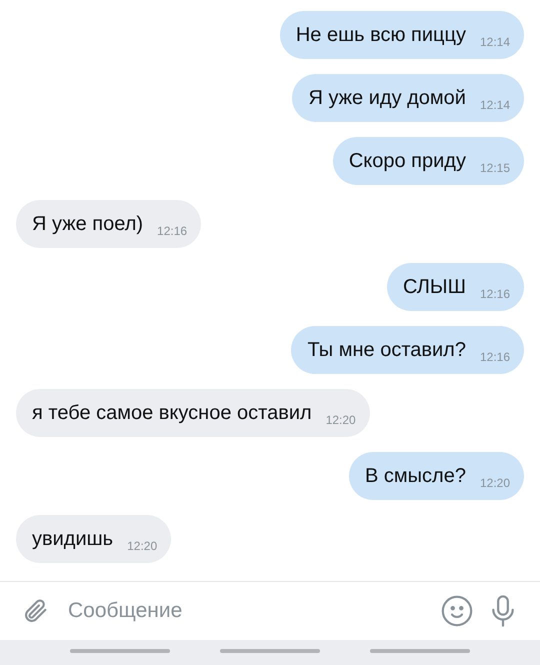  Describe the element at coordinates (381, 35) in the screenshot. I see `message-text: Не ешь всю пиццу` at that location.